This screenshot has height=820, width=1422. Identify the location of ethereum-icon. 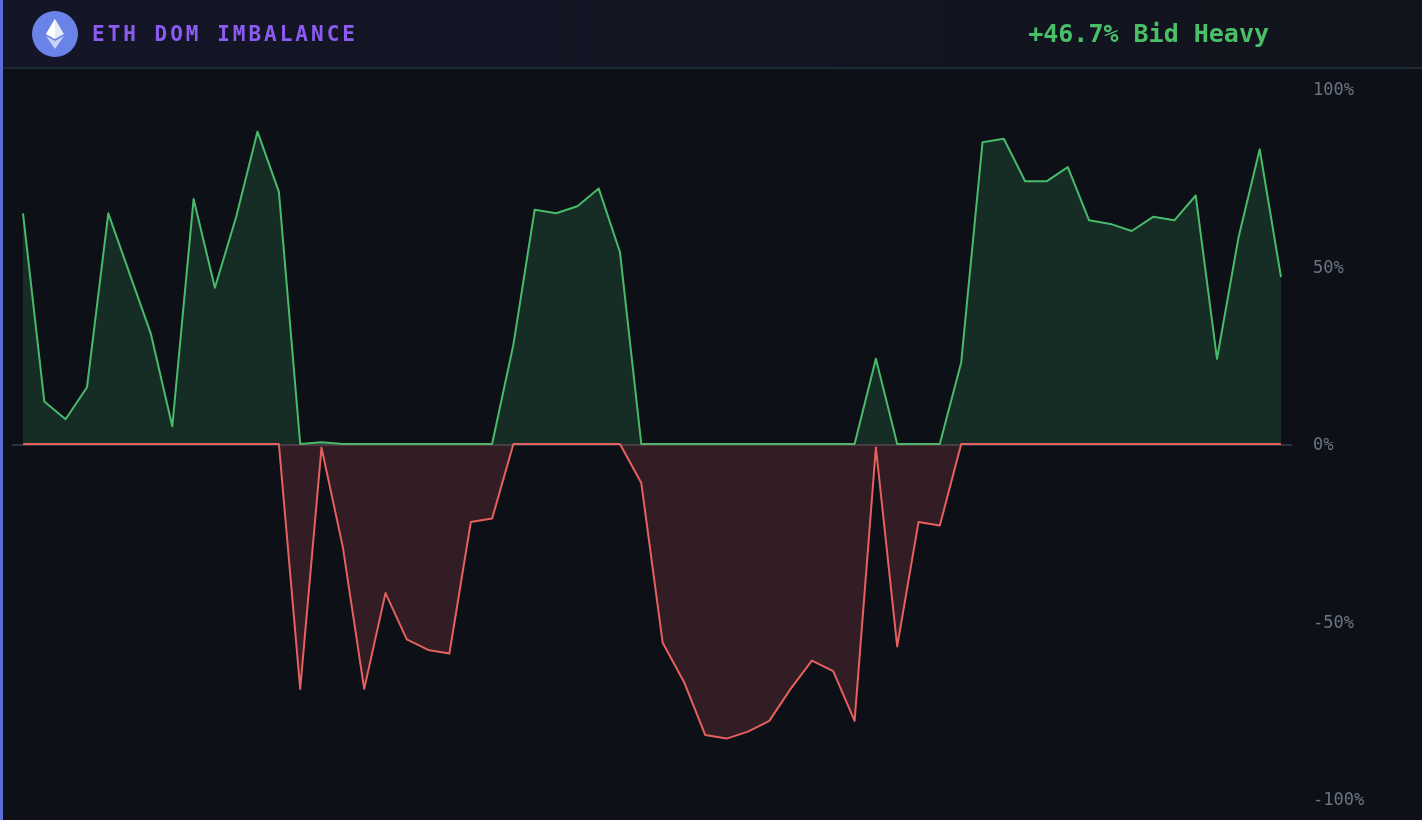
(55, 33).